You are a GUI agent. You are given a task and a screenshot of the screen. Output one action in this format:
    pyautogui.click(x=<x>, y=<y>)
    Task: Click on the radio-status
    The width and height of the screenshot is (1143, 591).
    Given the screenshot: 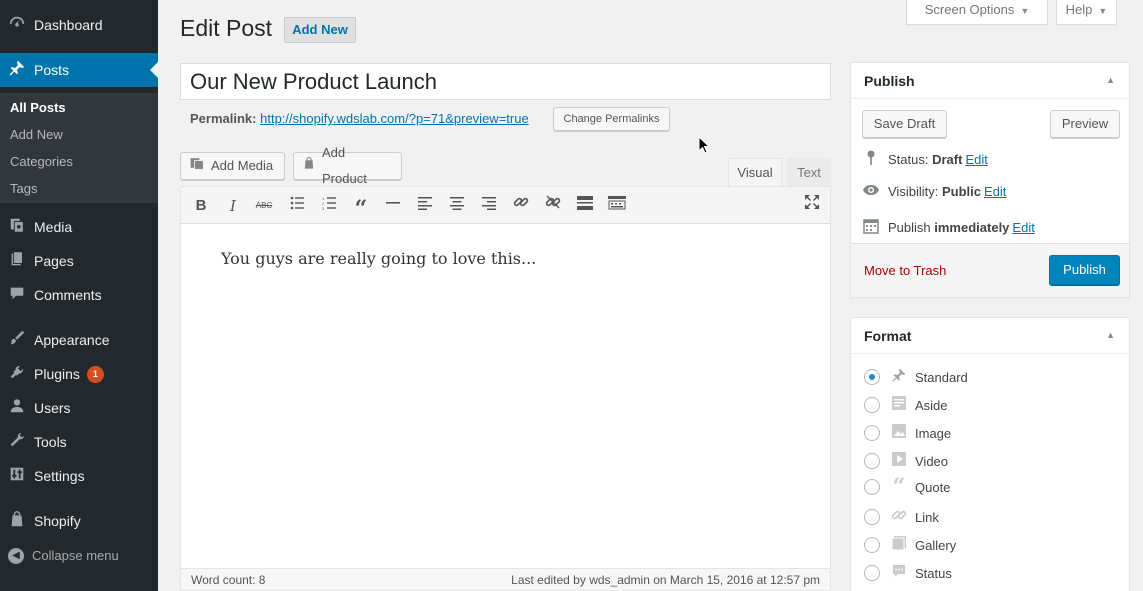 What is the action you would take?
    pyautogui.click(x=872, y=573)
    